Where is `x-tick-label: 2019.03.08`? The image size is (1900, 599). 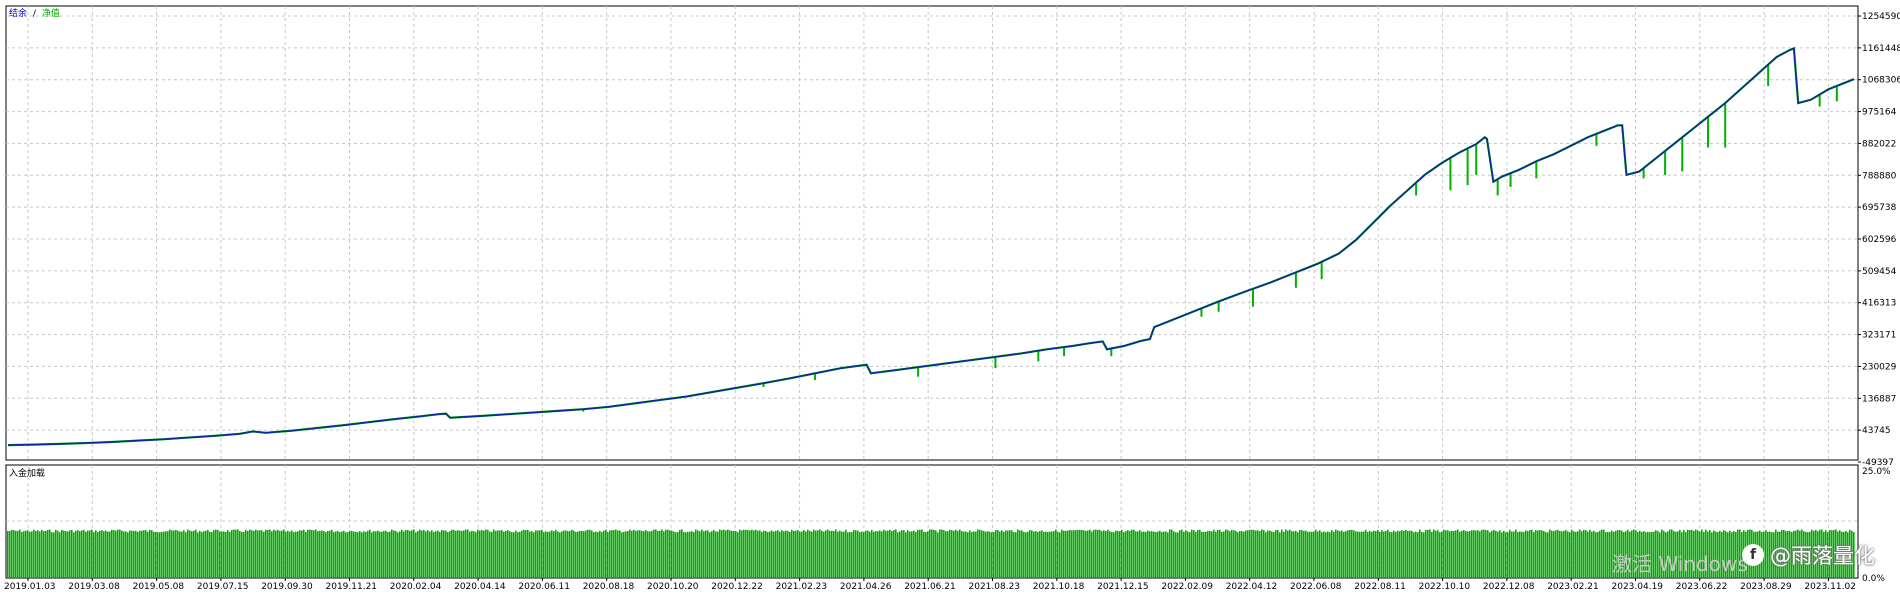
x-tick-label: 2019.03.08 is located at coordinates (94, 587).